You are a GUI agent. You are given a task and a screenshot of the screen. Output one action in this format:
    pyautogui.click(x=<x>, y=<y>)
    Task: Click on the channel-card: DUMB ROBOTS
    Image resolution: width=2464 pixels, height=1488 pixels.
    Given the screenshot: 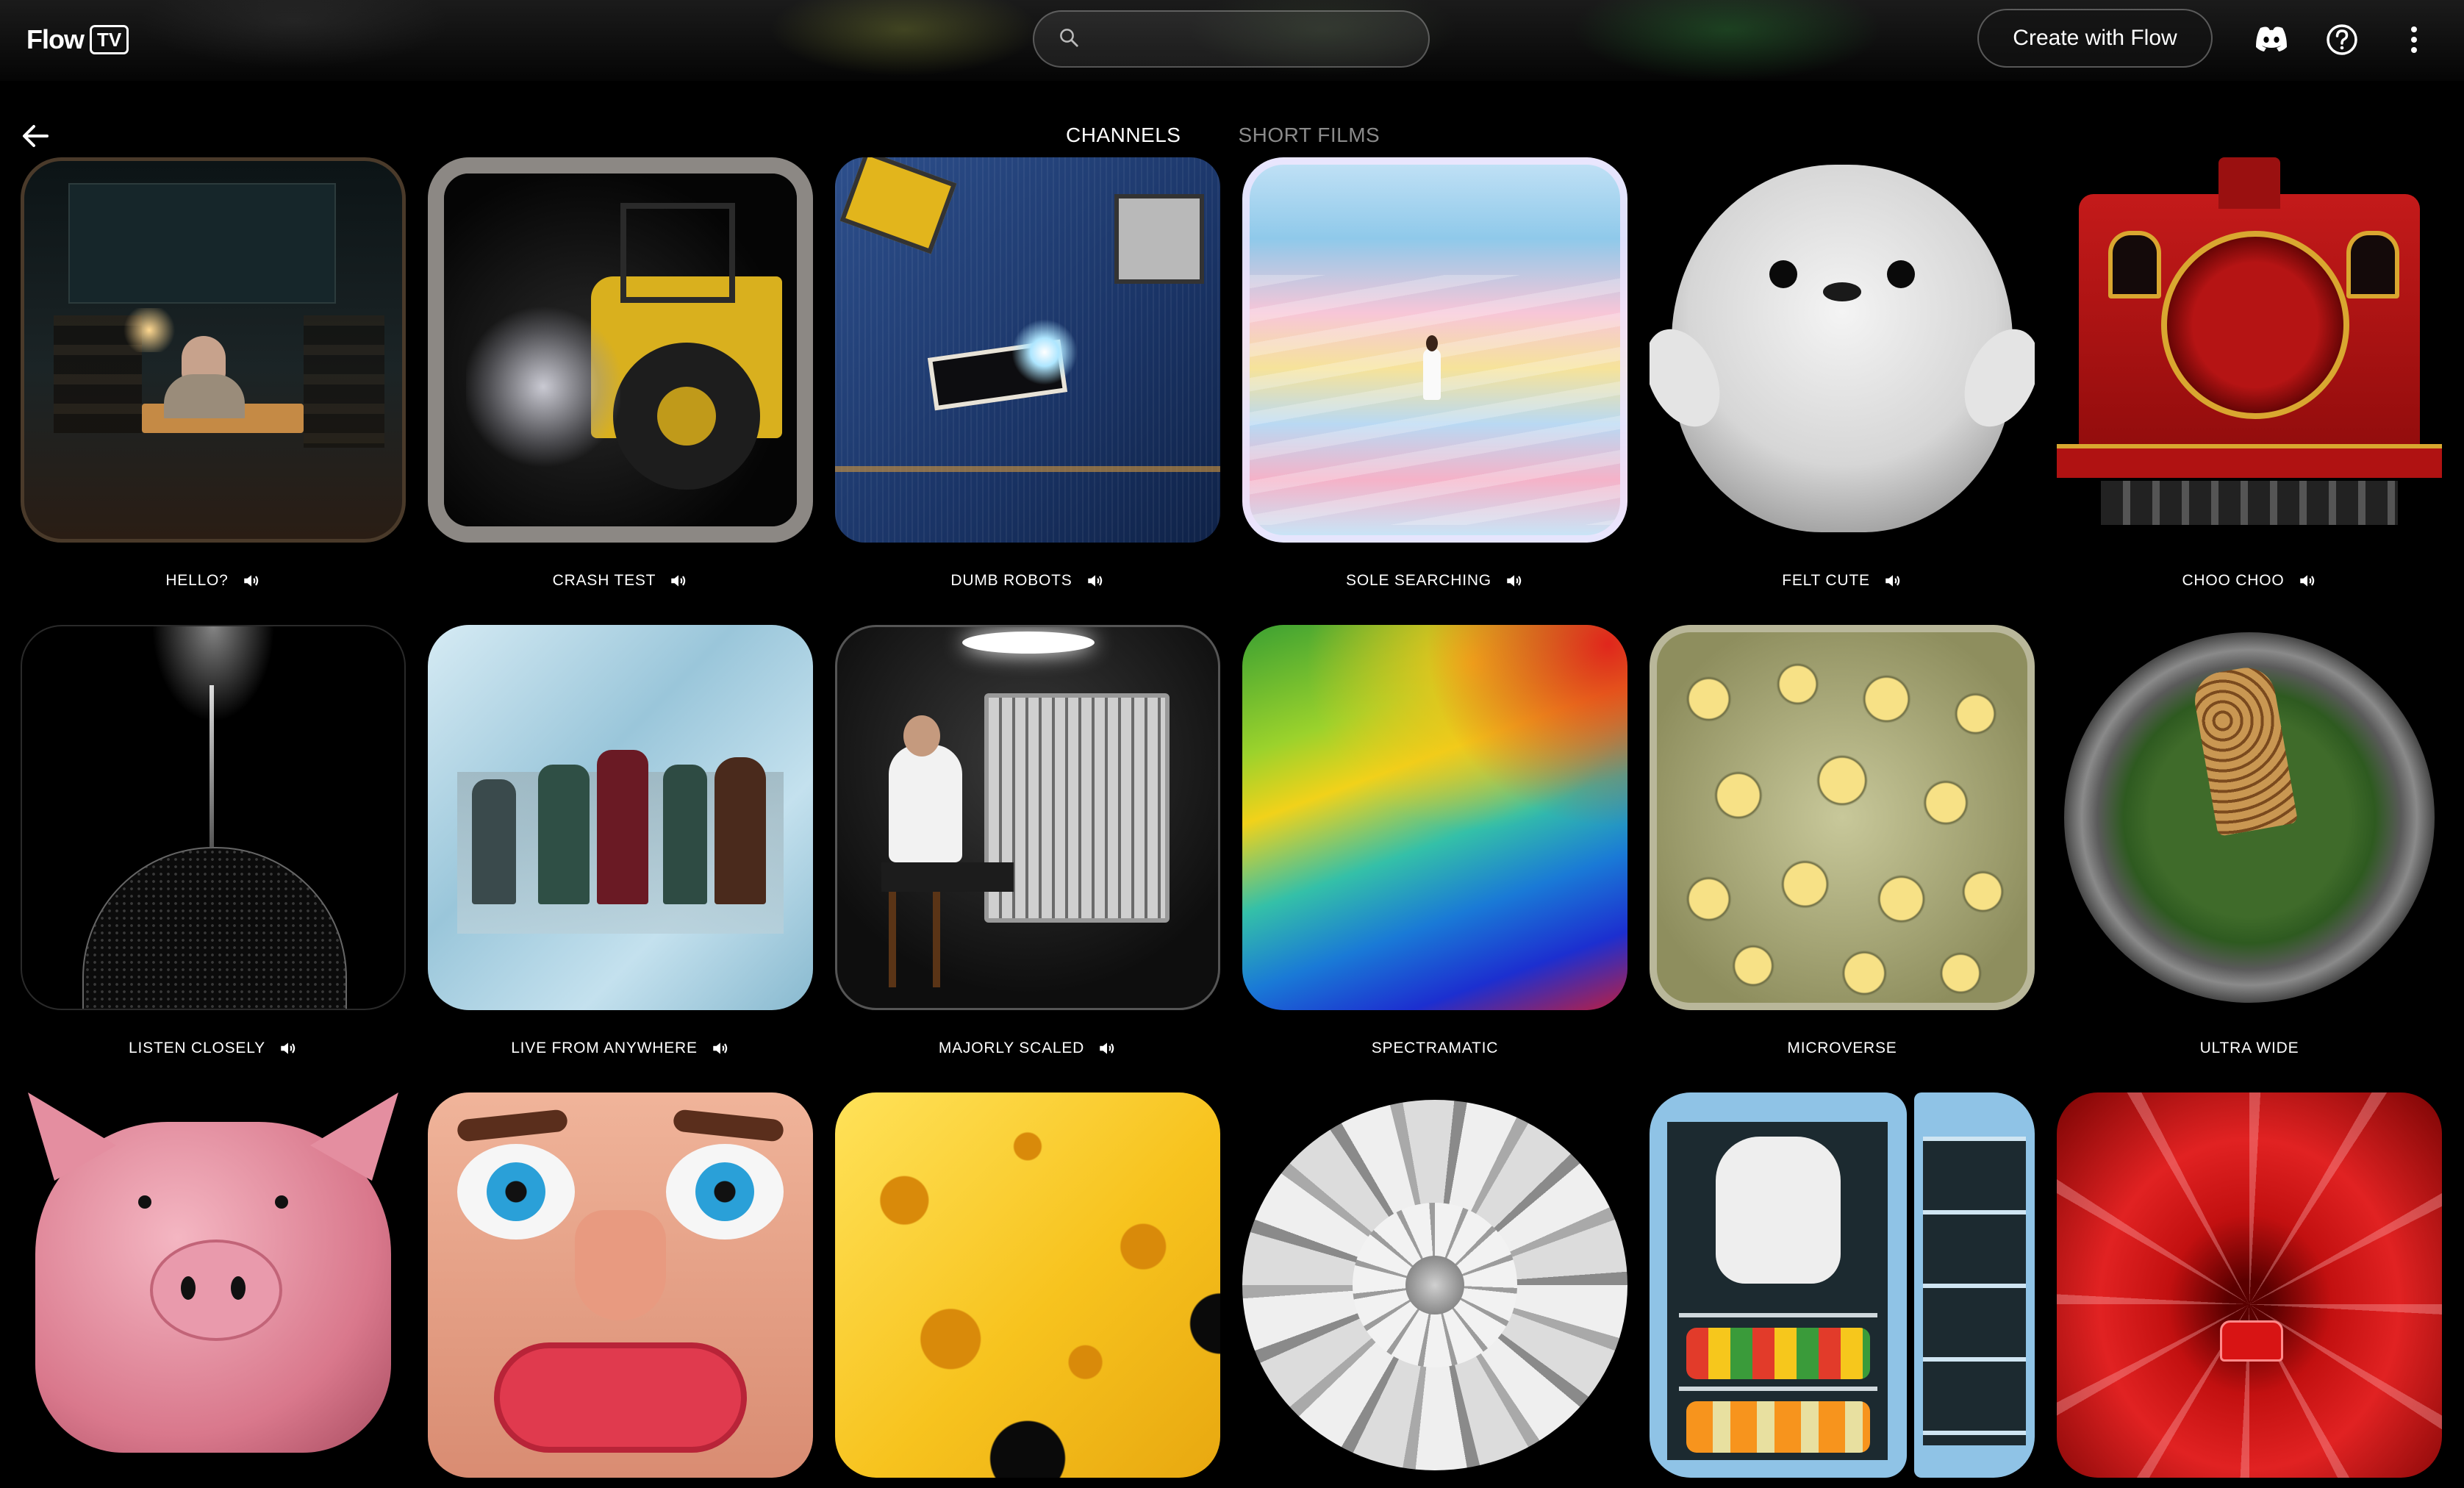 What is the action you would take?
    pyautogui.click(x=1028, y=373)
    